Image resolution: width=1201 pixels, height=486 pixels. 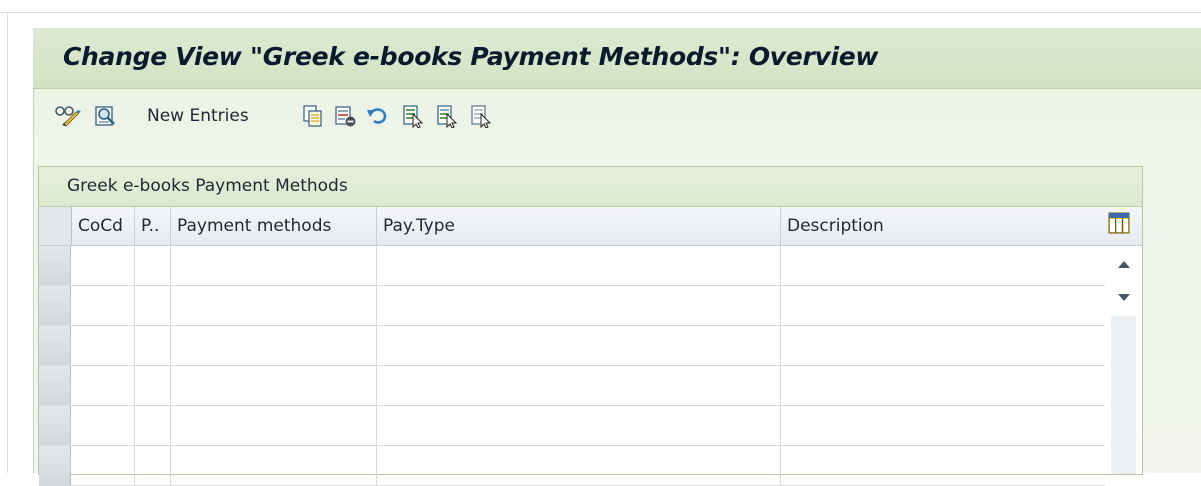 What do you see at coordinates (55, 226) in the screenshot?
I see `select-all-rows-button` at bounding box center [55, 226].